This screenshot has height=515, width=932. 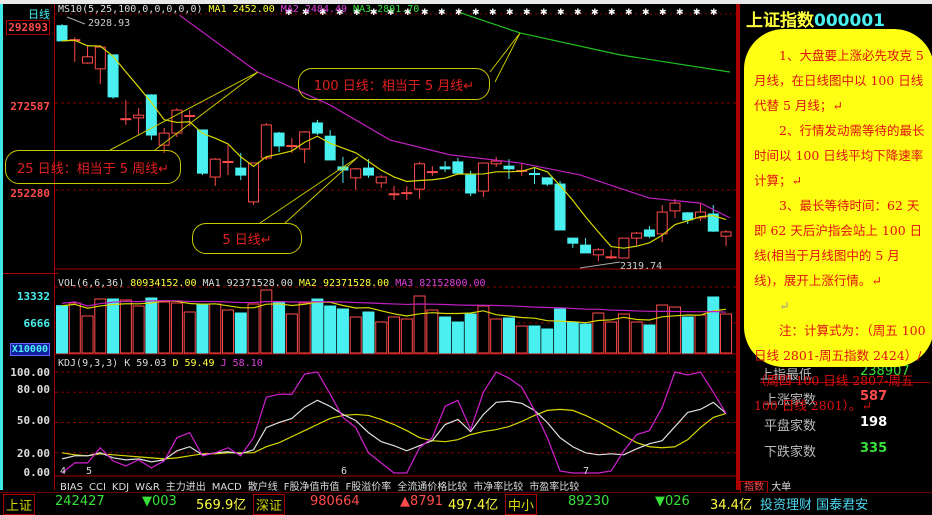 I want to click on ma1-value: MA1 2452.00, so click(x=241, y=9).